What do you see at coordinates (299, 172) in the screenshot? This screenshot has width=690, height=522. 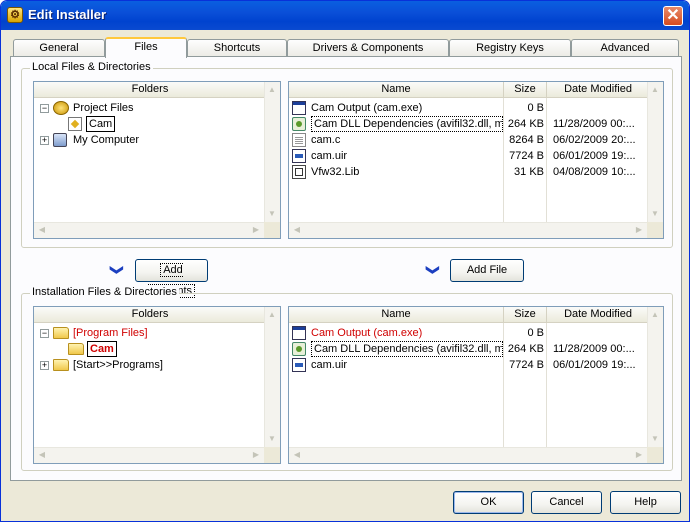 I see `lib-file-icon` at bounding box center [299, 172].